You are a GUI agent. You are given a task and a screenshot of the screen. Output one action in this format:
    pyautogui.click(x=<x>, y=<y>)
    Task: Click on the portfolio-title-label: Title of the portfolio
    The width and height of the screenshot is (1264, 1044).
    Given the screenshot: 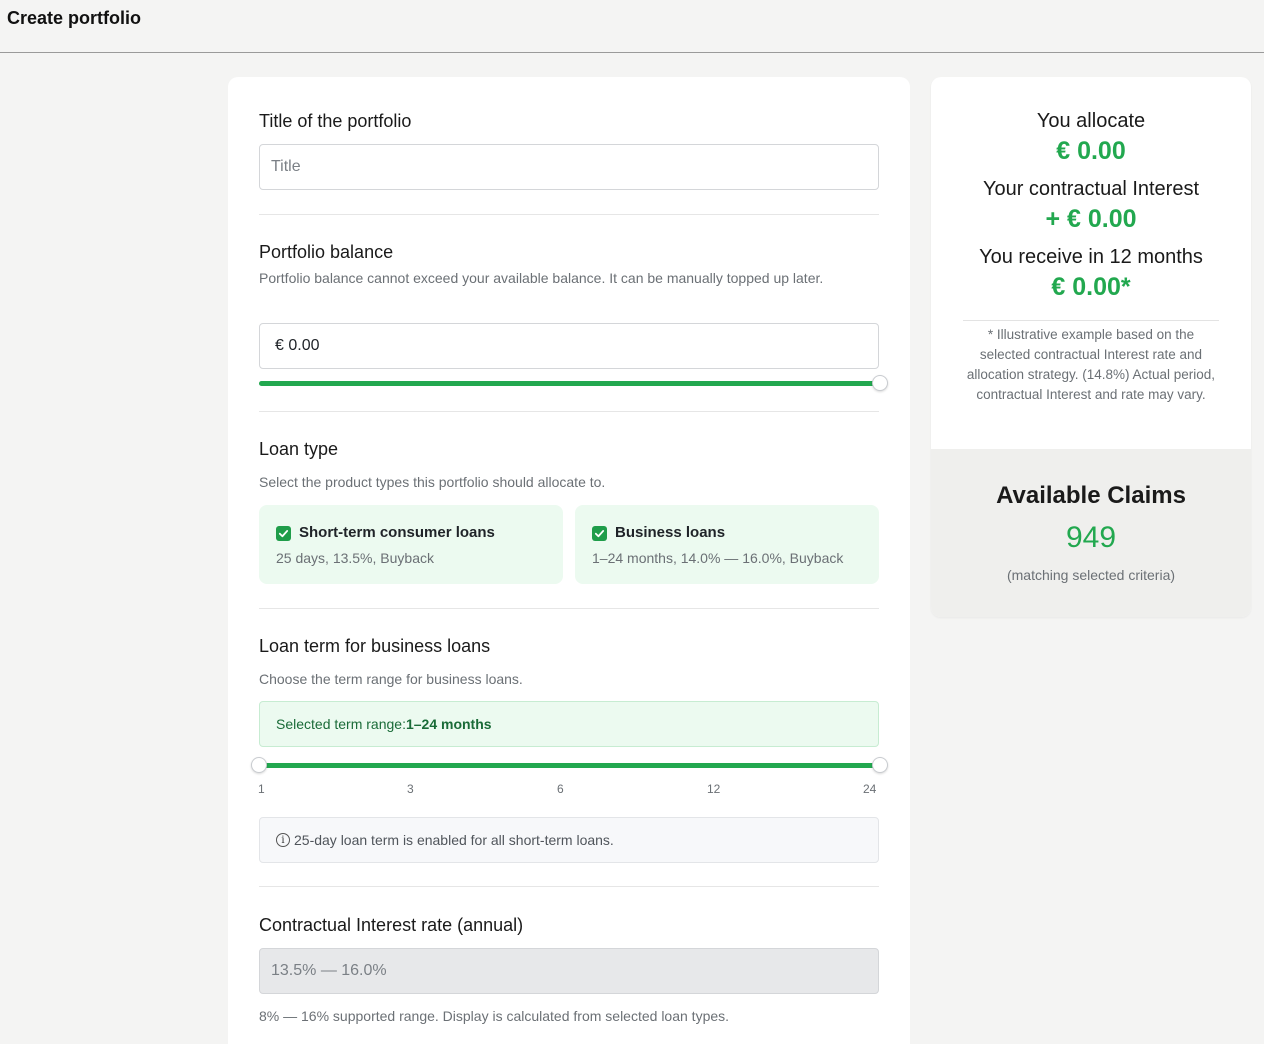 What is the action you would take?
    pyautogui.click(x=335, y=121)
    